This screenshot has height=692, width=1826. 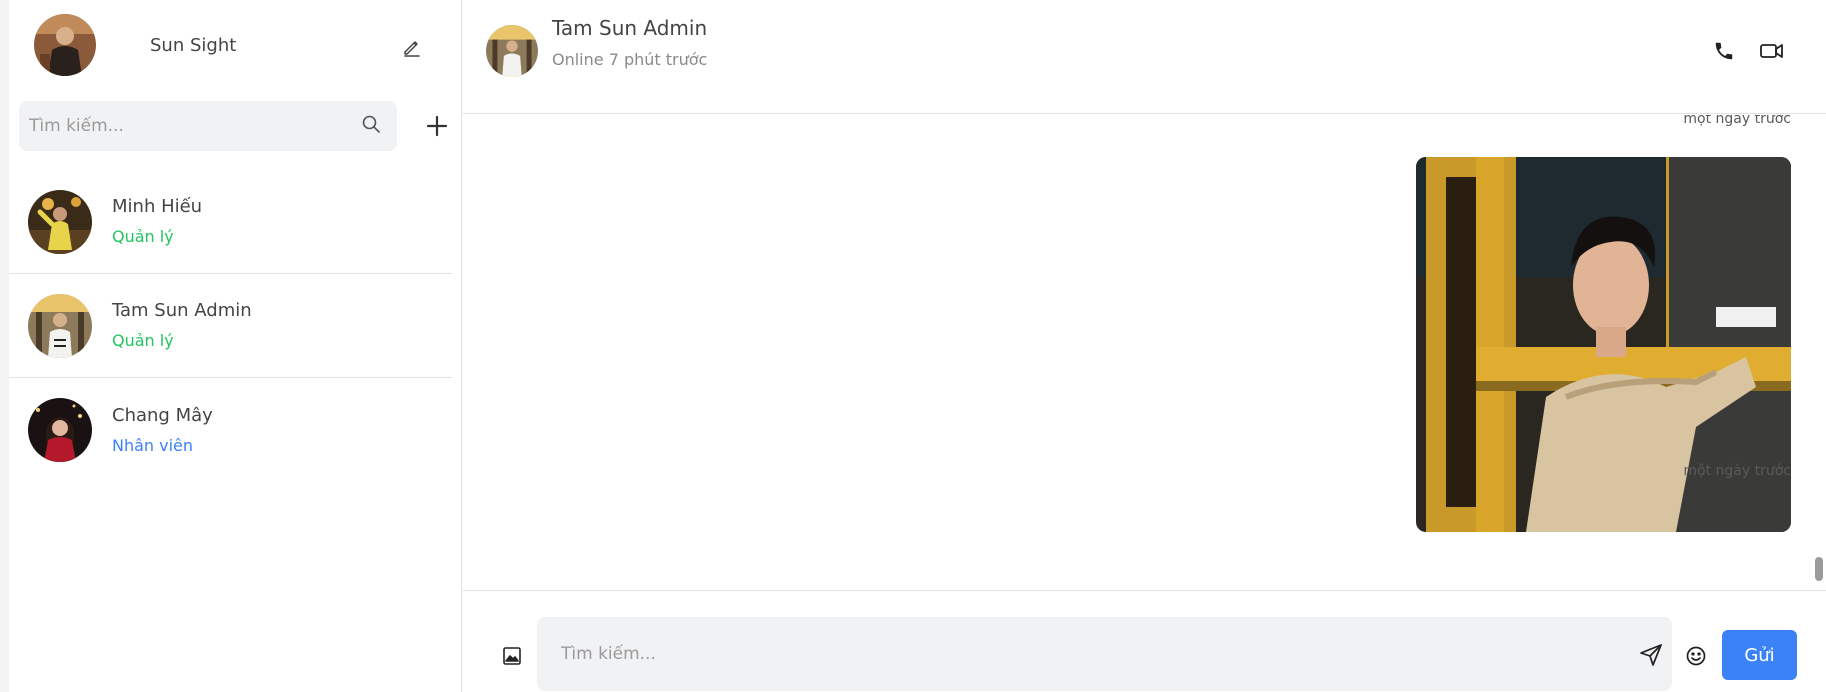 I want to click on video-call-button, so click(x=1772, y=51).